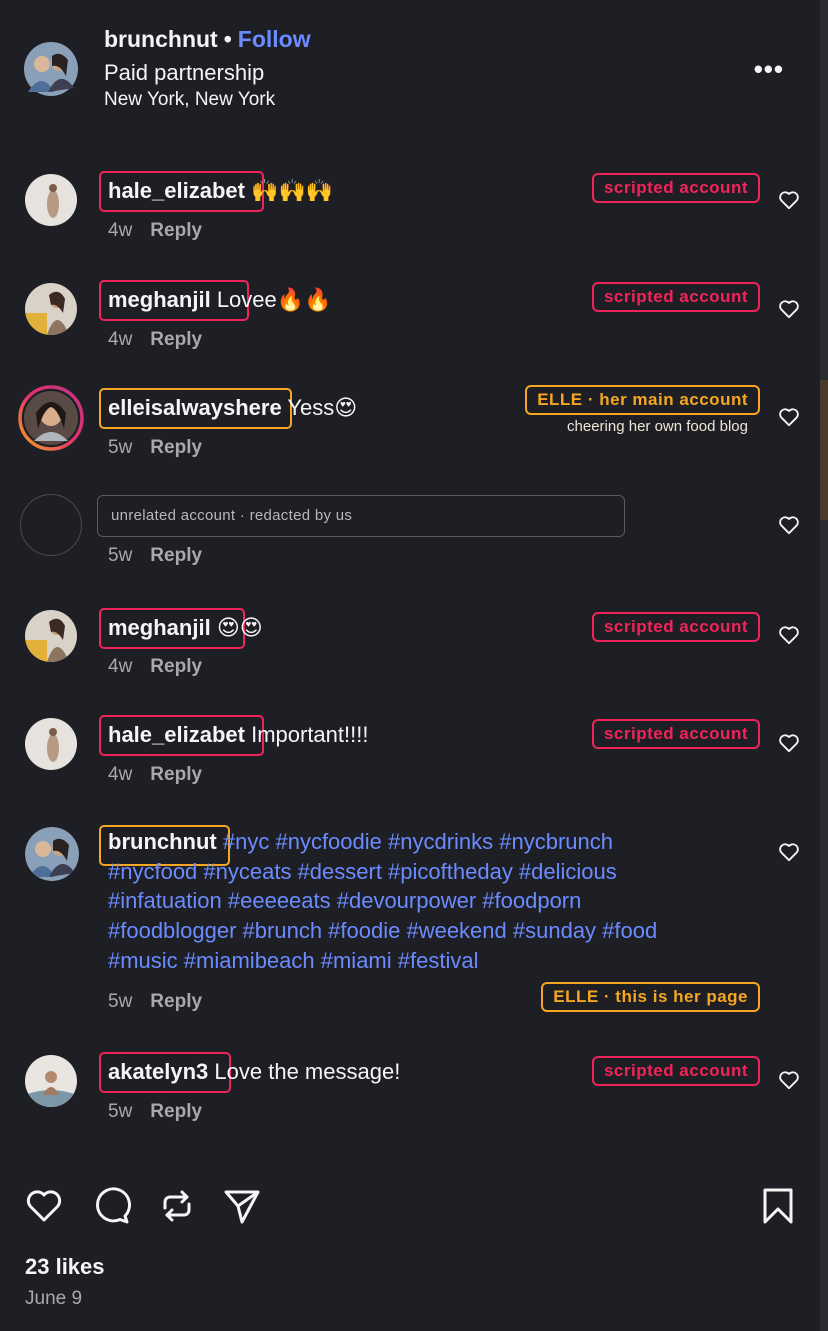  Describe the element at coordinates (274, 299) in the screenshot. I see `comment-text: Lovee🔥🔥` at that location.